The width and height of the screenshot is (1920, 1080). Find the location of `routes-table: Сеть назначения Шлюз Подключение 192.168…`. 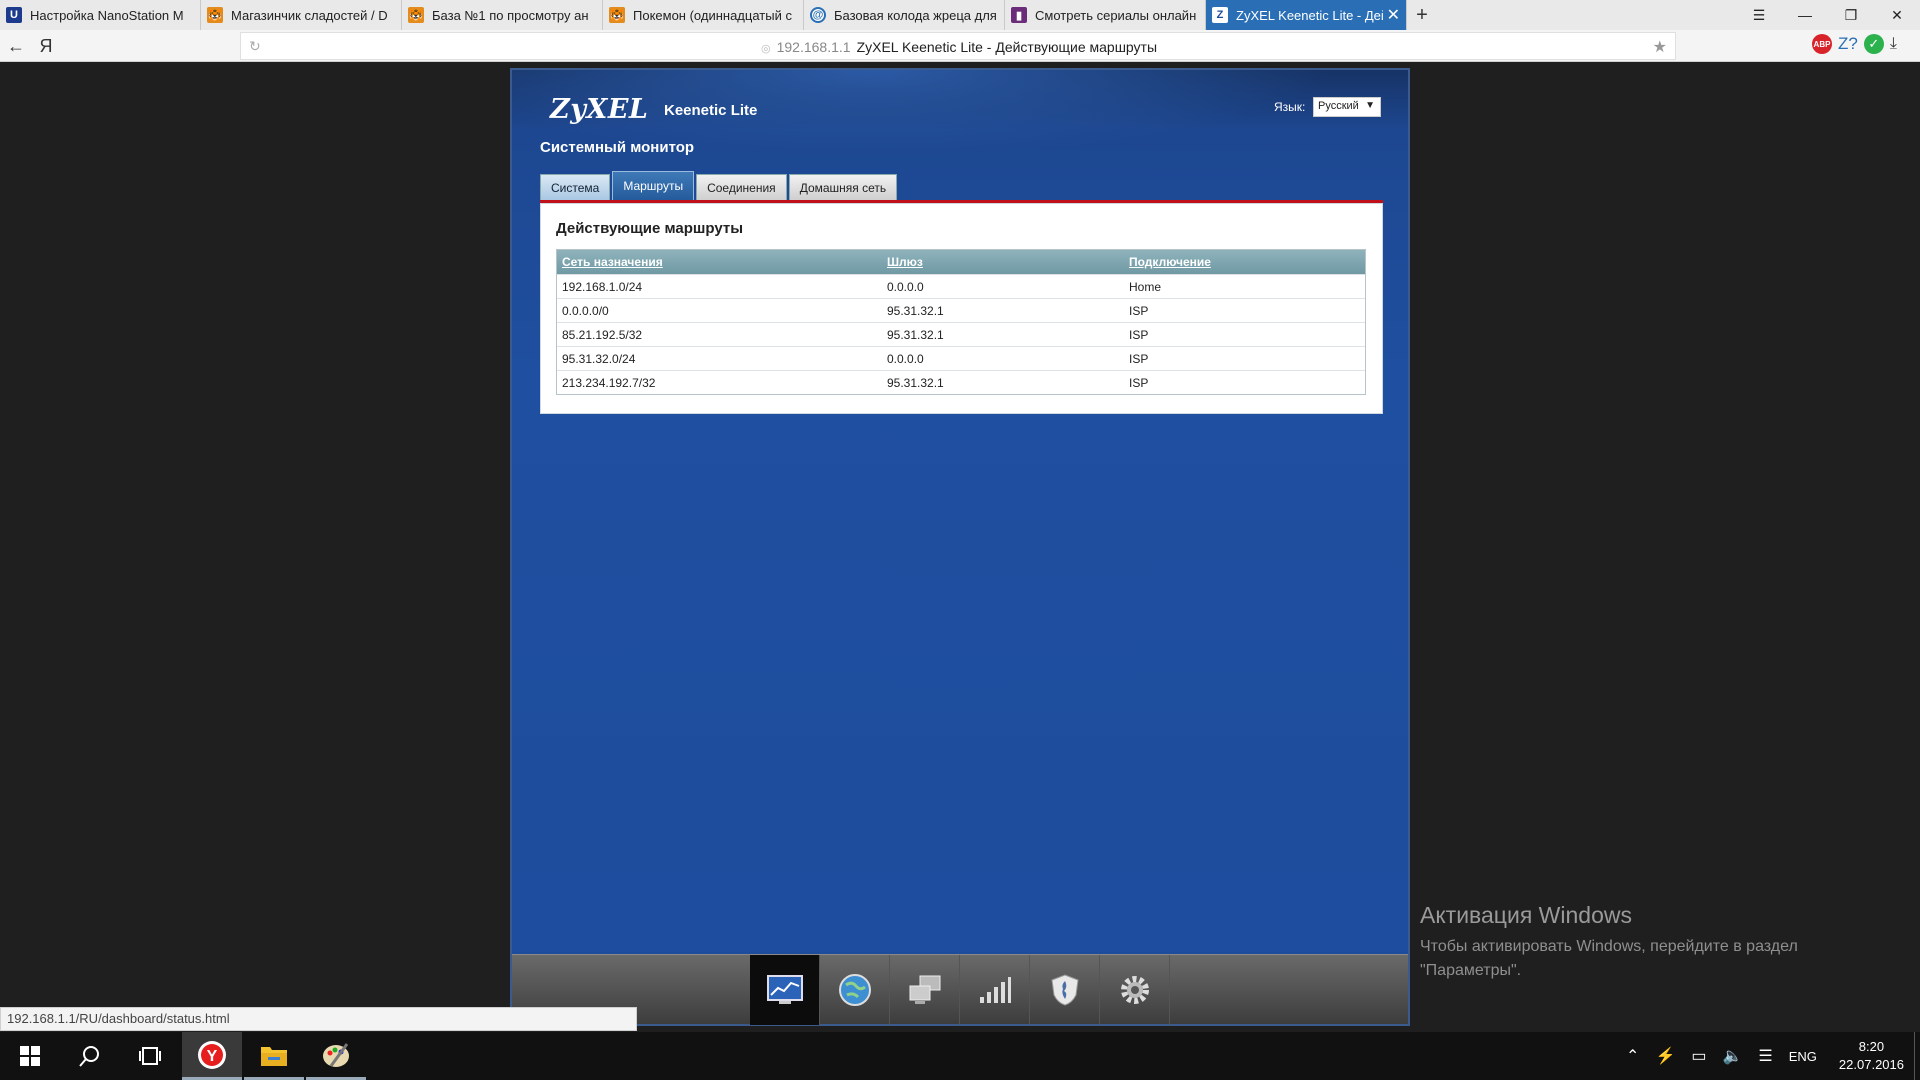

routes-table: Сеть назначения Шлюз Подключение 192.168… is located at coordinates (961, 322).